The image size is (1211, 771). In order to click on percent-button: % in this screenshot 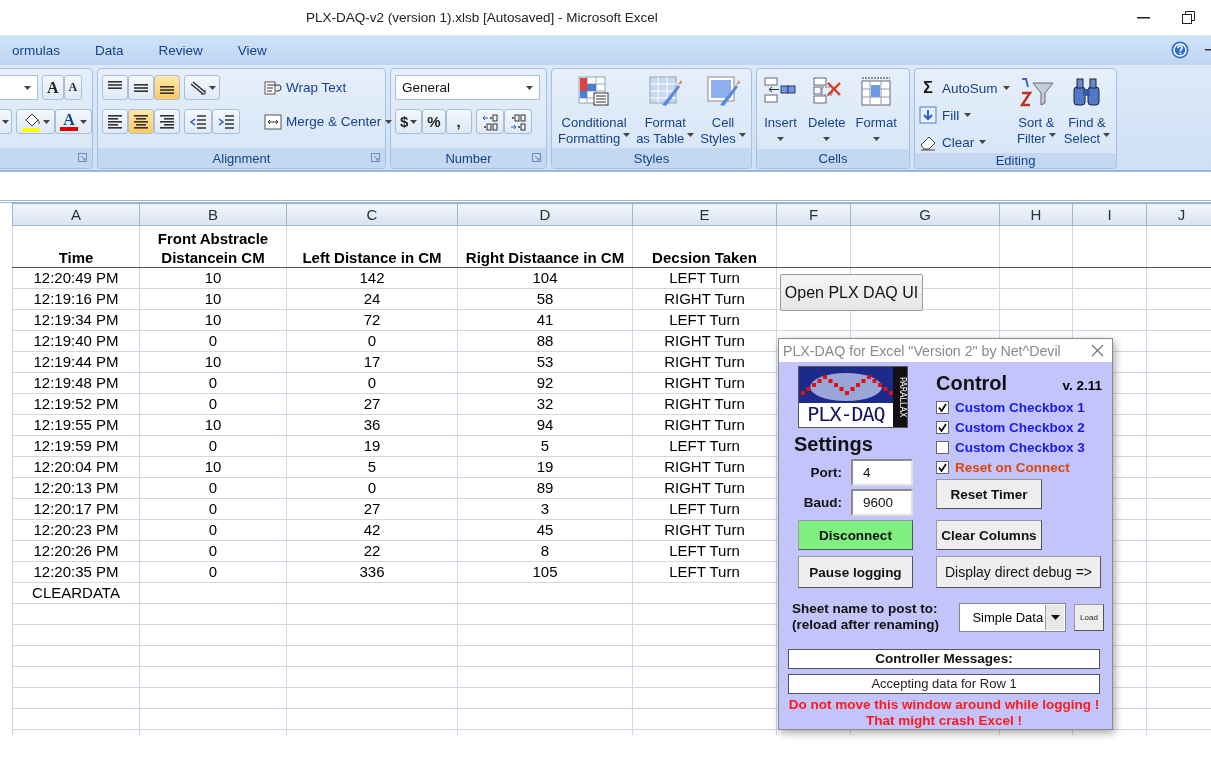, I will do `click(434, 121)`.